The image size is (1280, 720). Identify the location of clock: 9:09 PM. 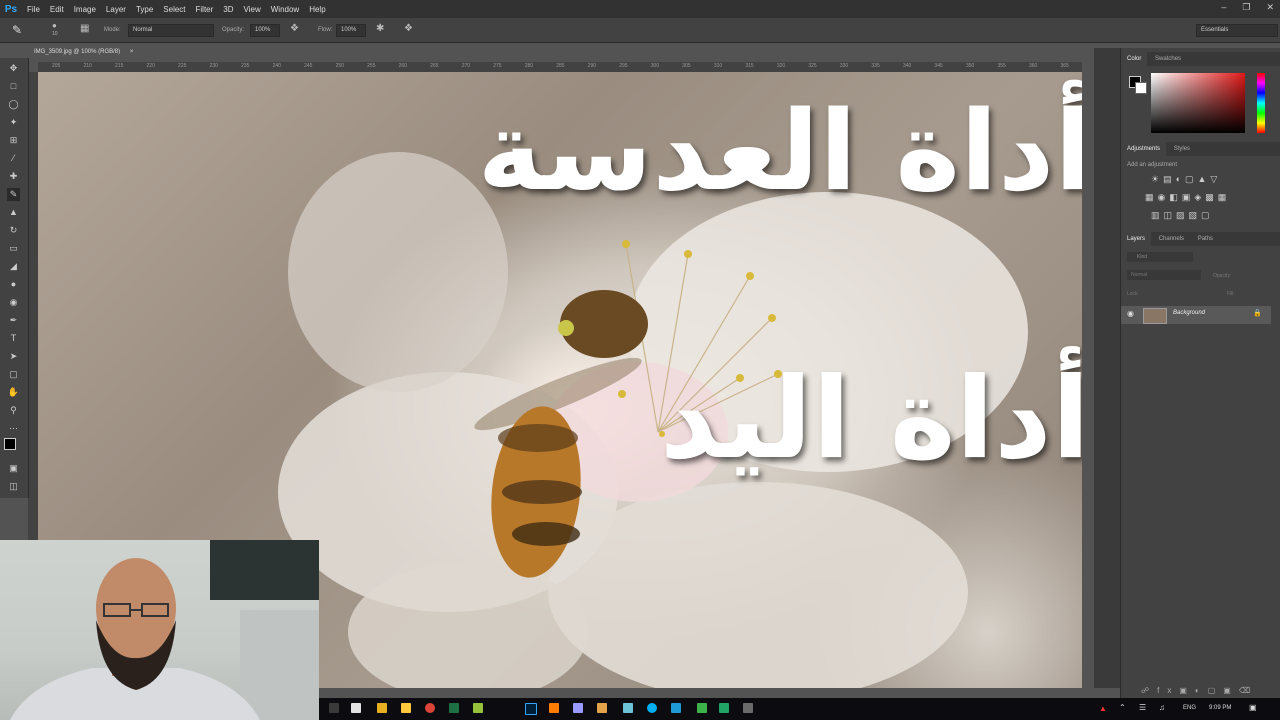
(1220, 708).